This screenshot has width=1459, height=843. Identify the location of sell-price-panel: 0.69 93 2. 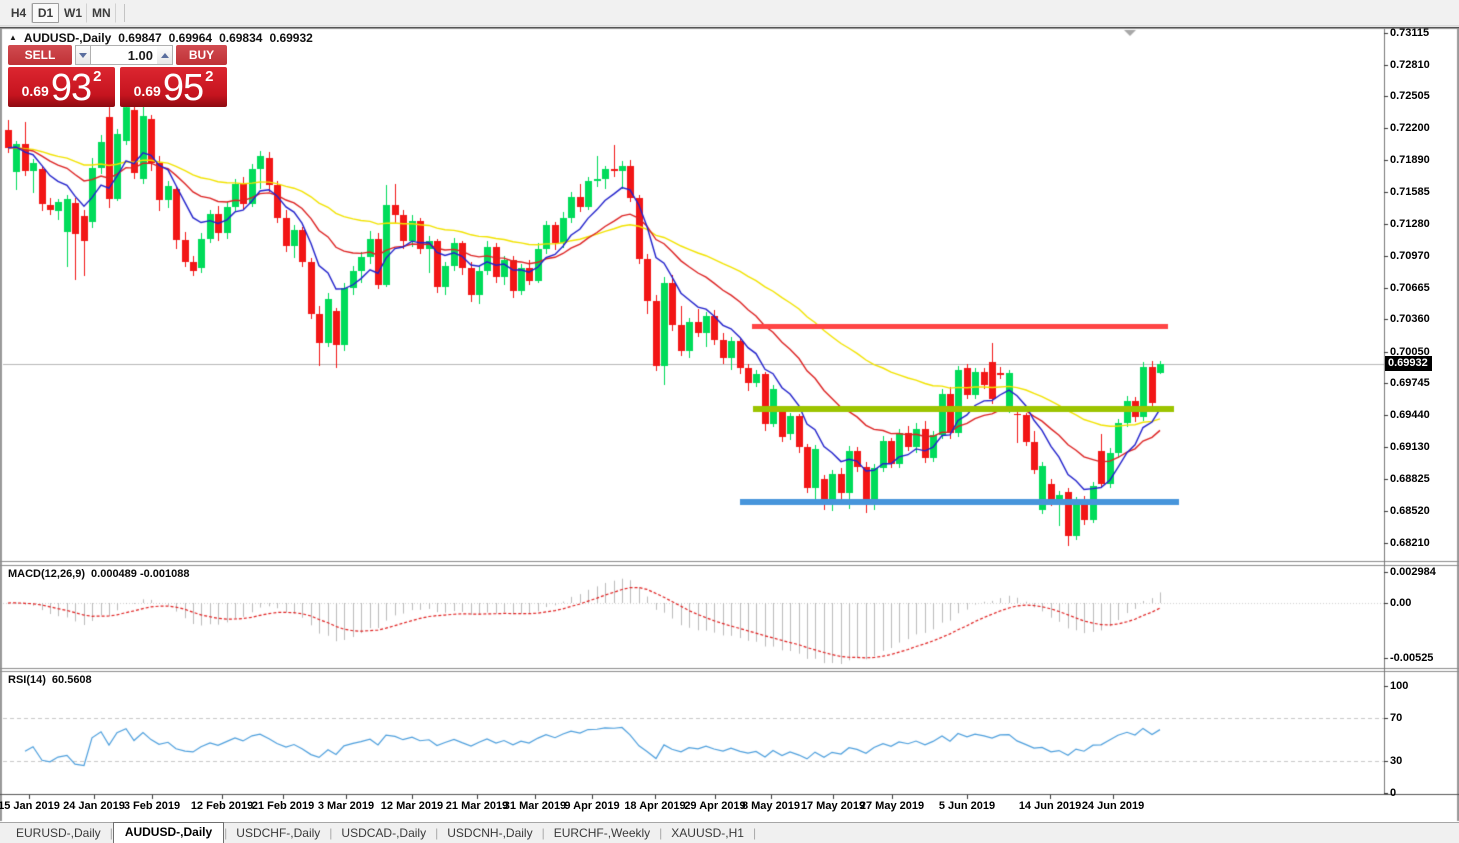
(61, 87).